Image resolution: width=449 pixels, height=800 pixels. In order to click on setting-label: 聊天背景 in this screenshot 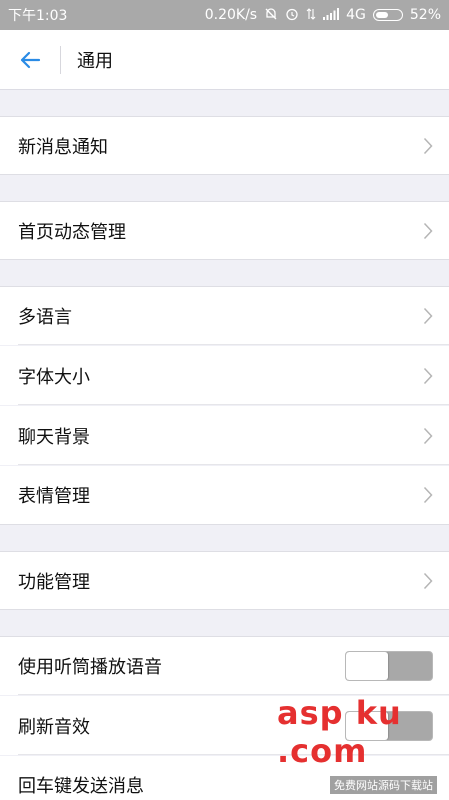, I will do `click(54, 437)`.